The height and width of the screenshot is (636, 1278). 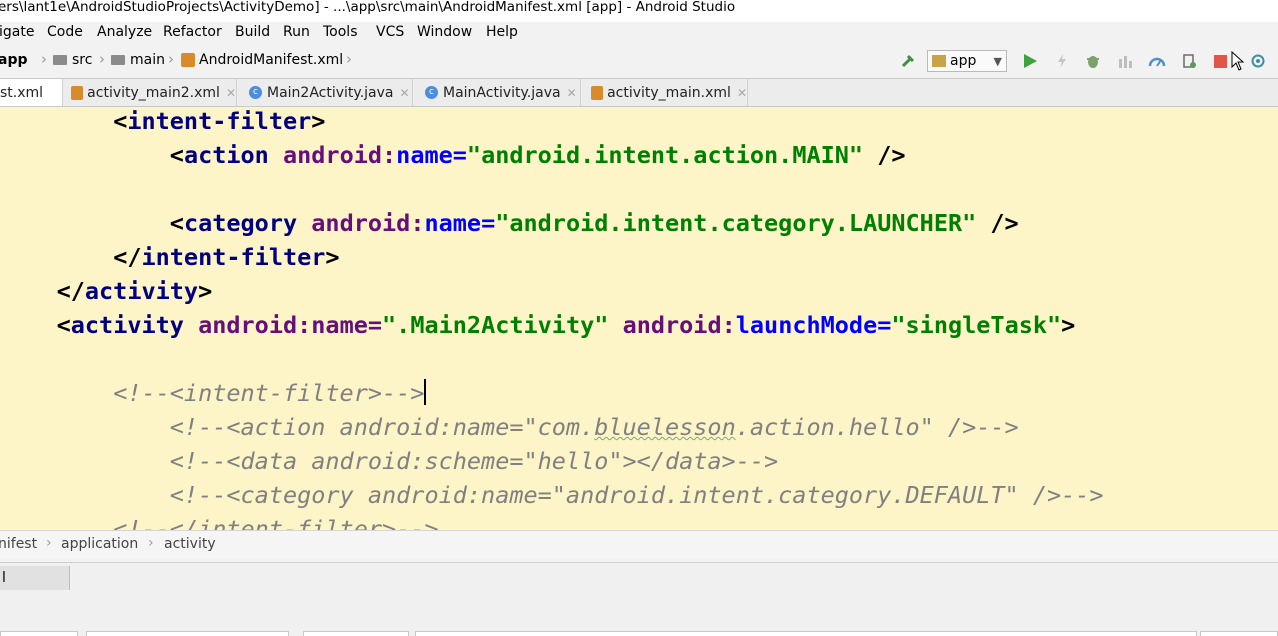 I want to click on structure-breadcrumb: nifest › application › activity, so click(x=639, y=544).